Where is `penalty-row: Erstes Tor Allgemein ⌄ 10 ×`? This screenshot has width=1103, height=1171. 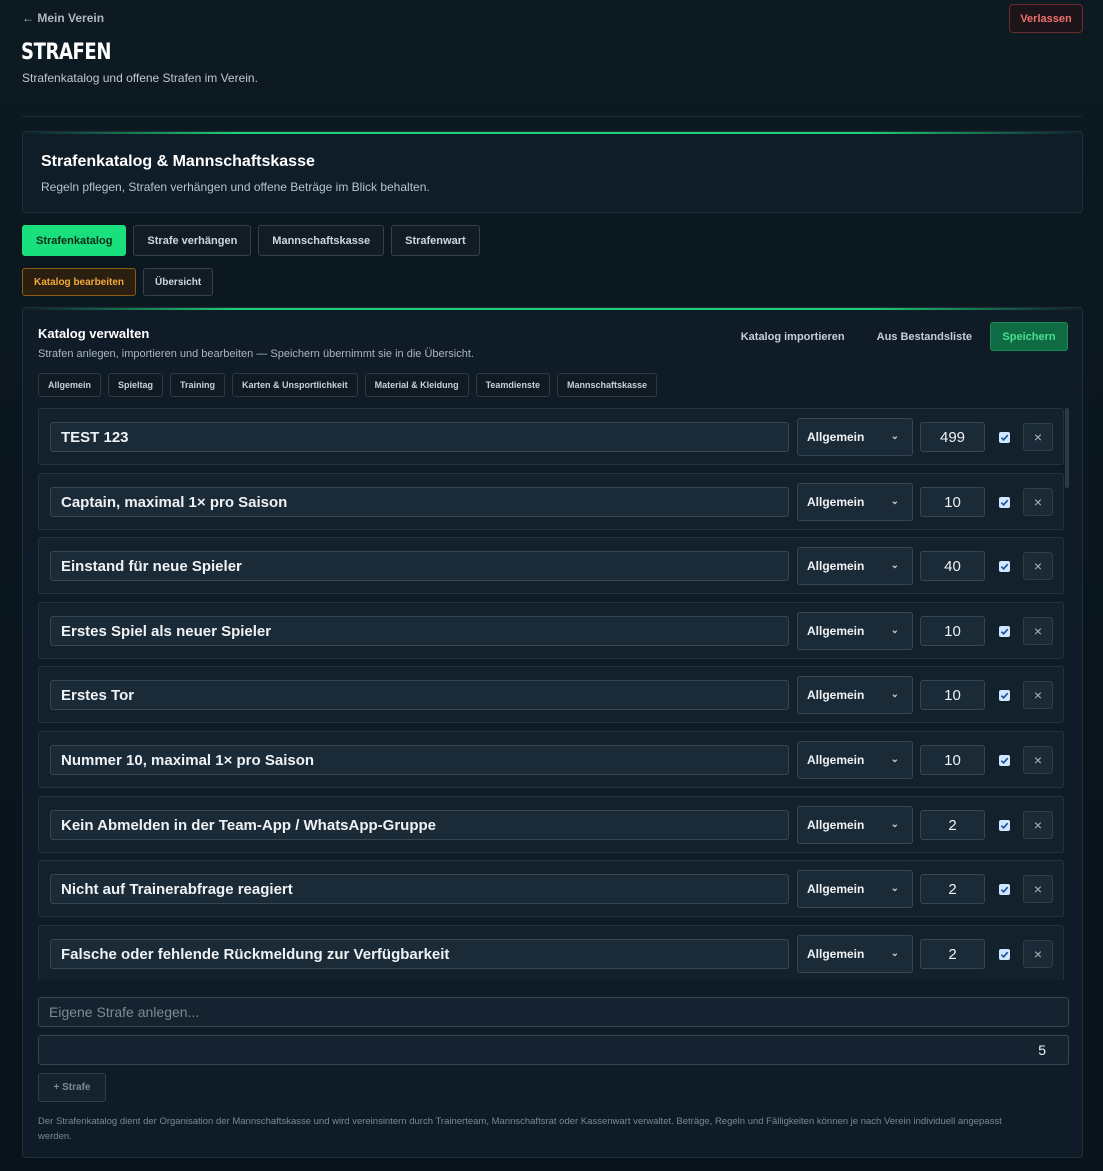
penalty-row: Erstes Tor Allgemein ⌄ 10 × is located at coordinates (551, 694).